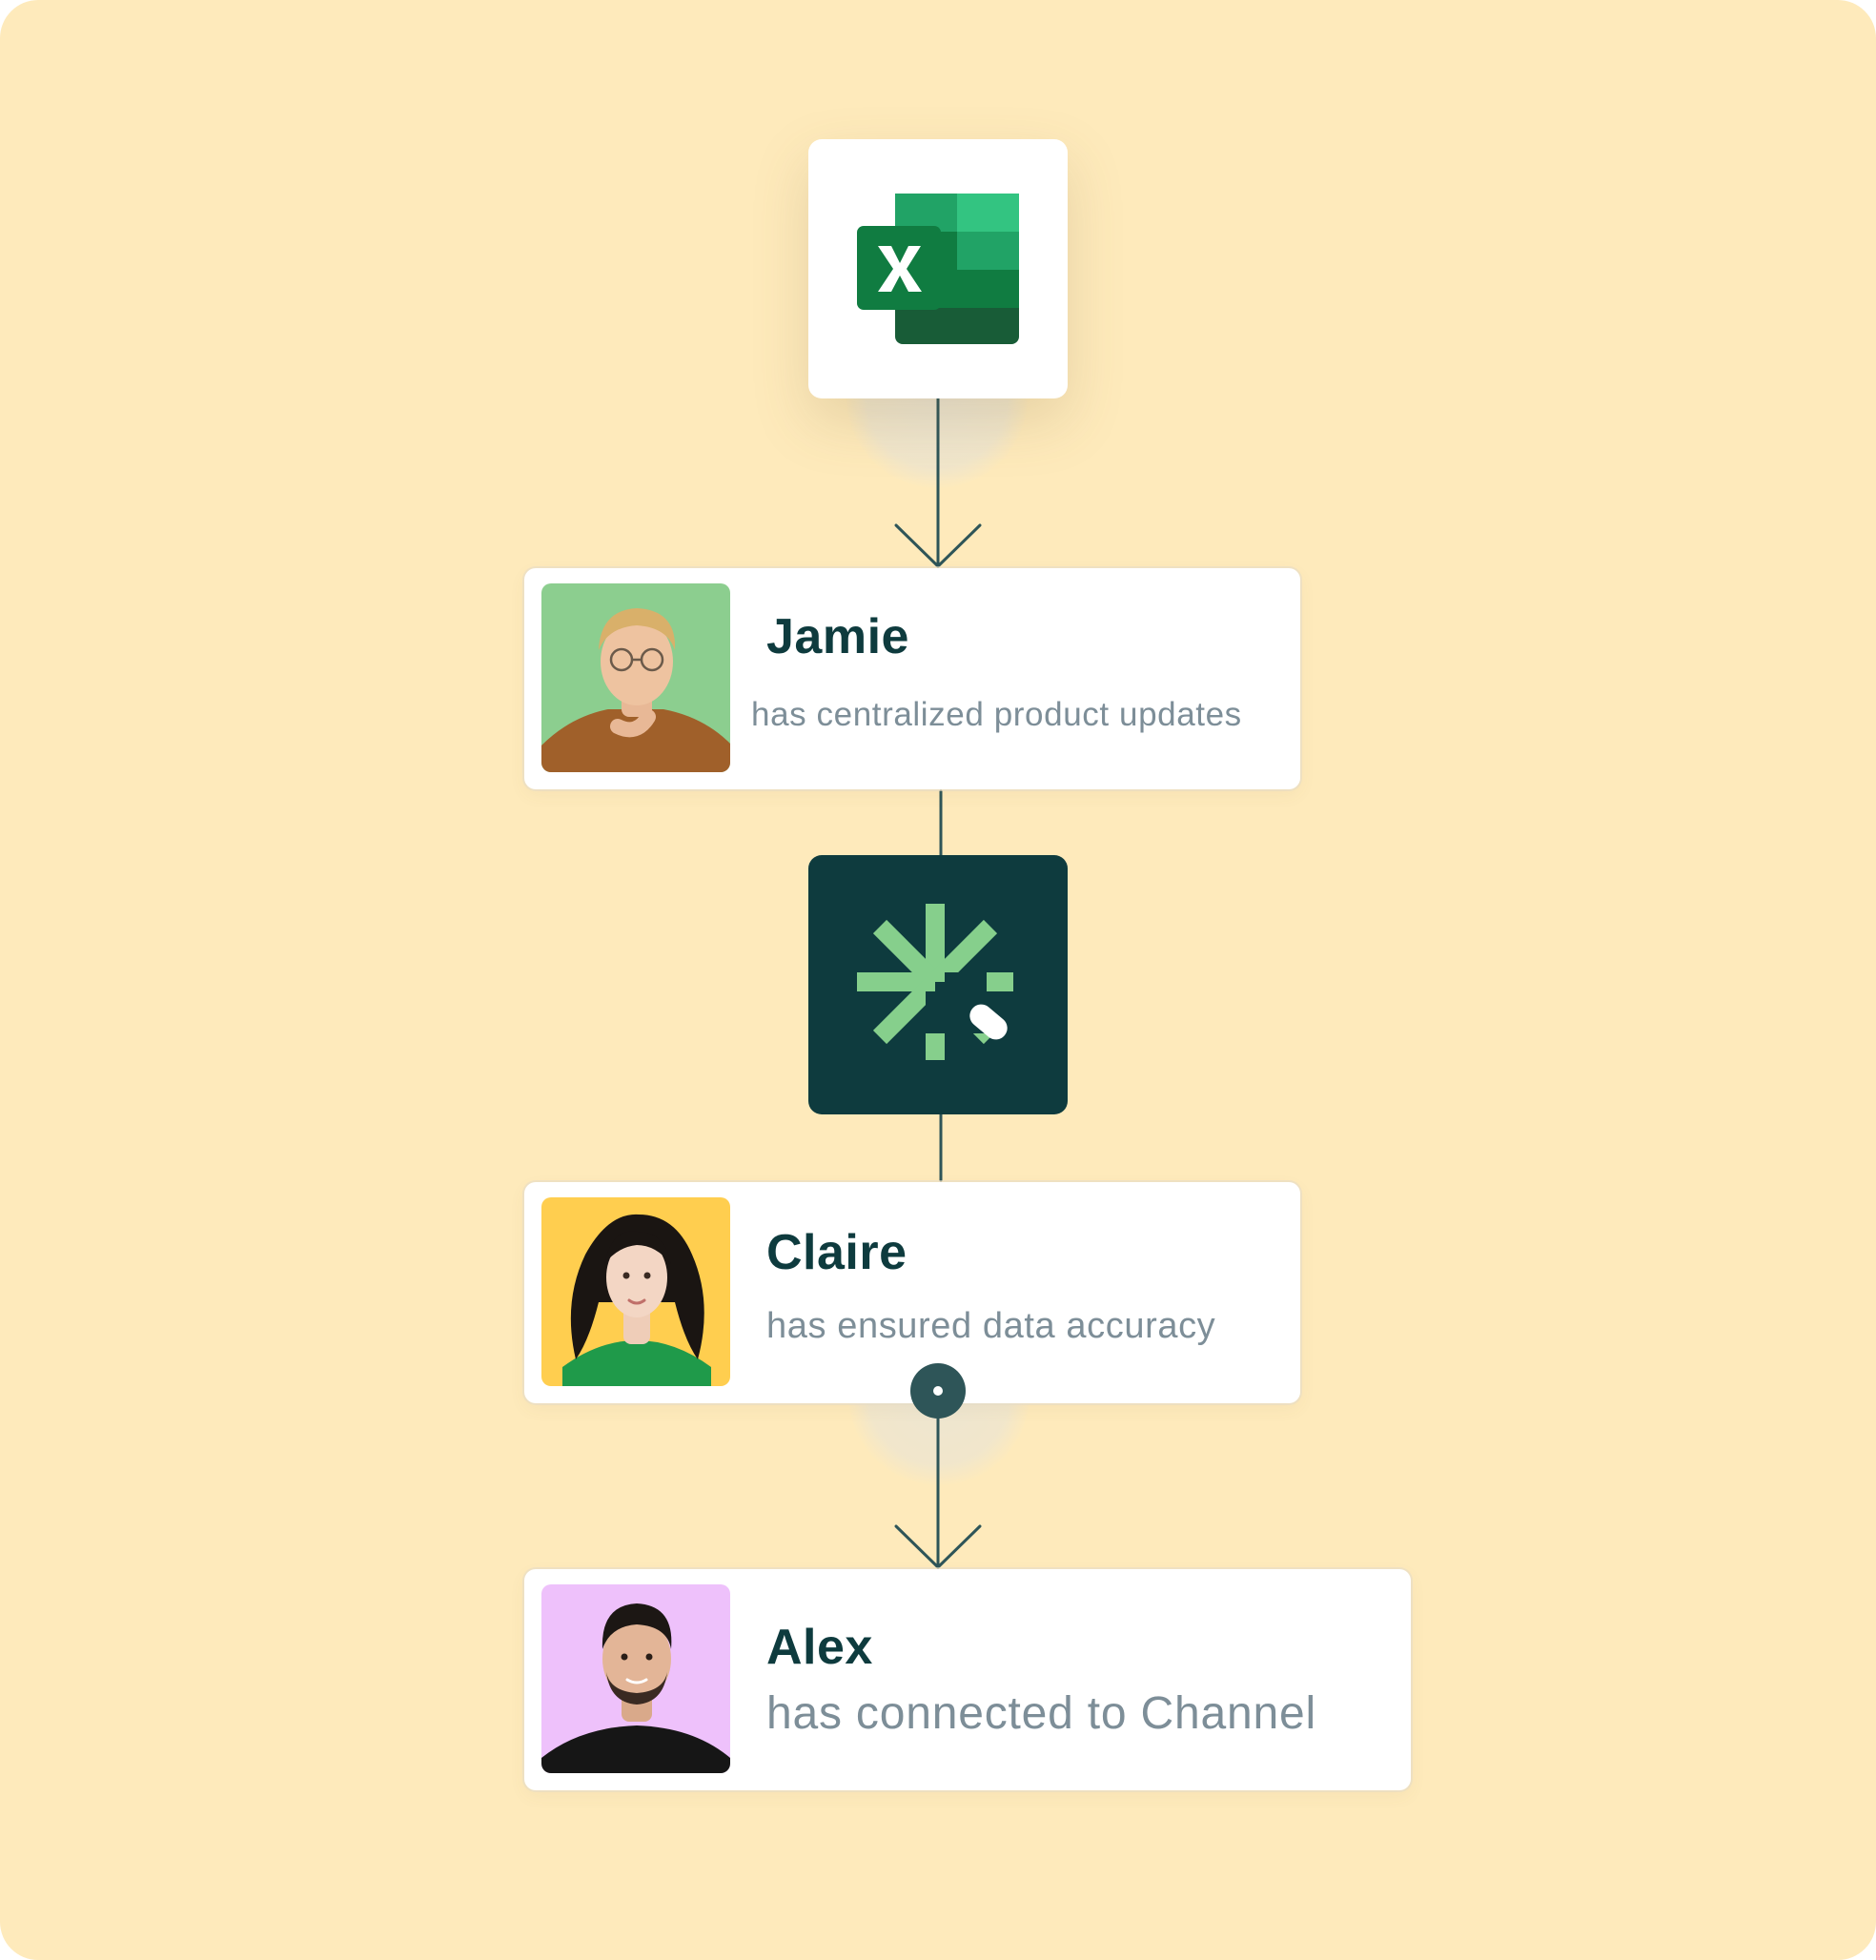  Describe the element at coordinates (967, 1679) in the screenshot. I see `activity-card-alex: Alex has connected to Channel` at that location.